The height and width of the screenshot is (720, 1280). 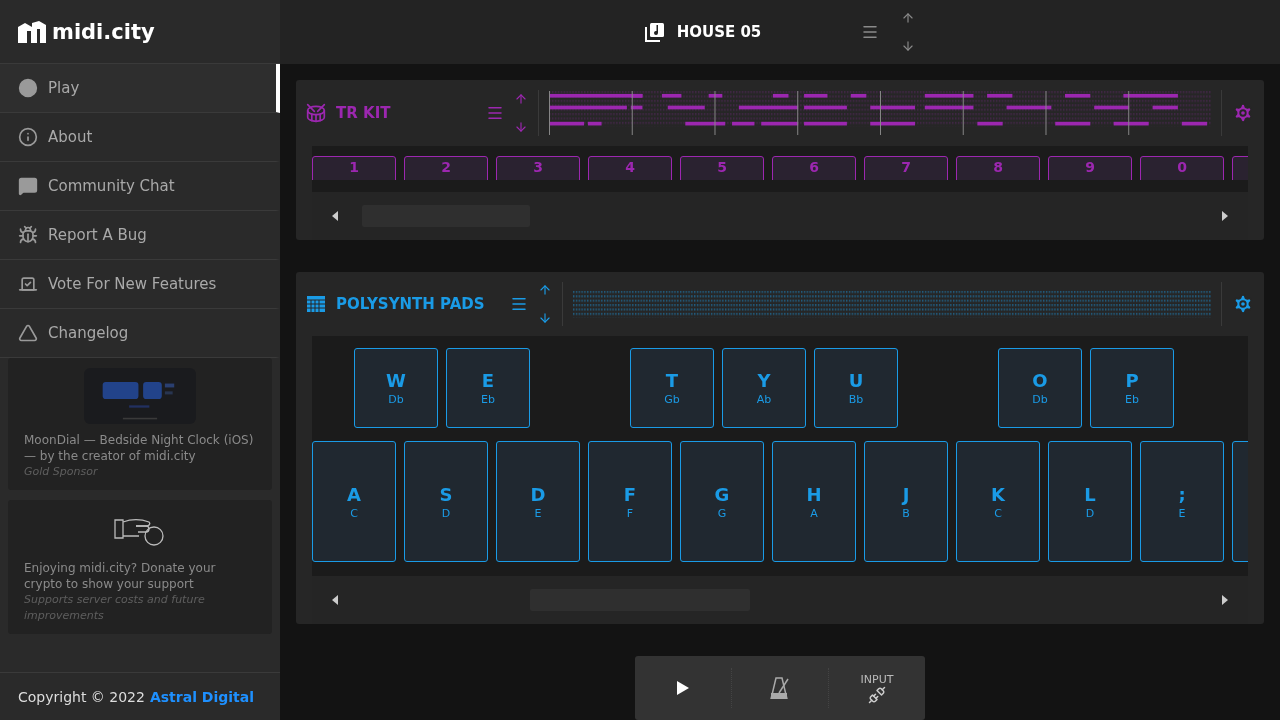 I want to click on hand-coin-icon, so click(x=140, y=531).